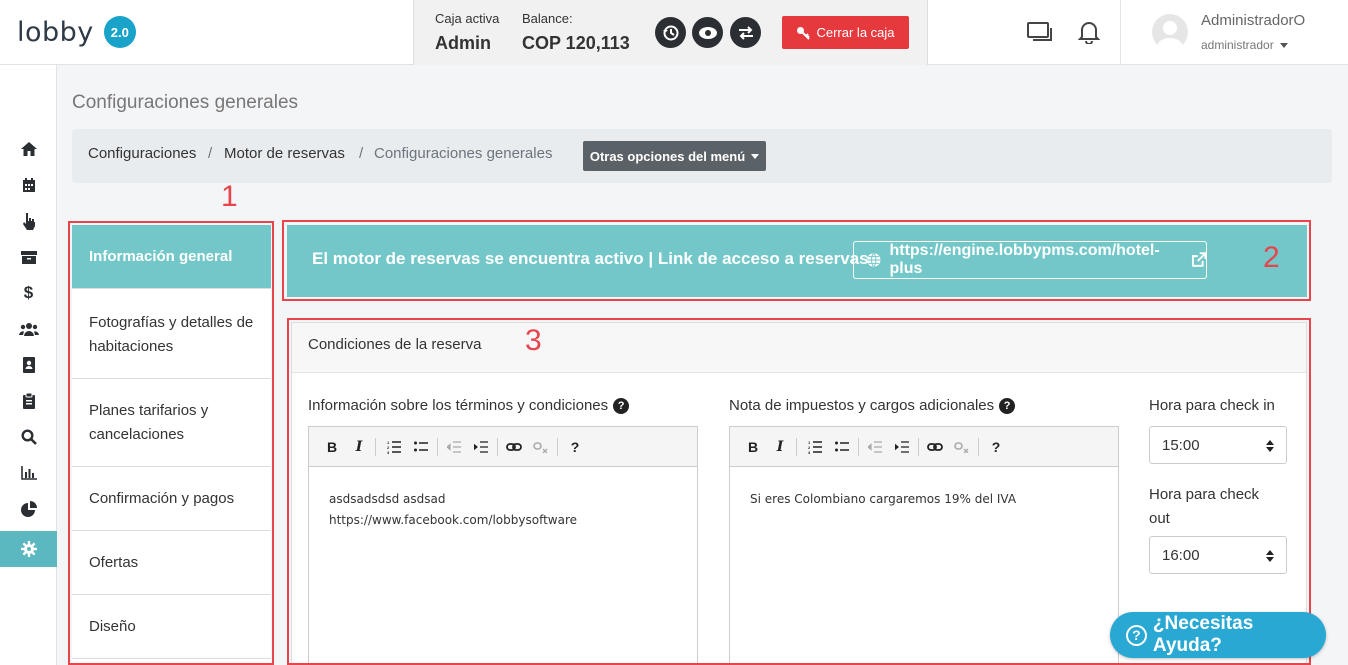  Describe the element at coordinates (1218, 635) in the screenshot. I see `help-button: ? ¿Necesitas Ayuda?` at that location.